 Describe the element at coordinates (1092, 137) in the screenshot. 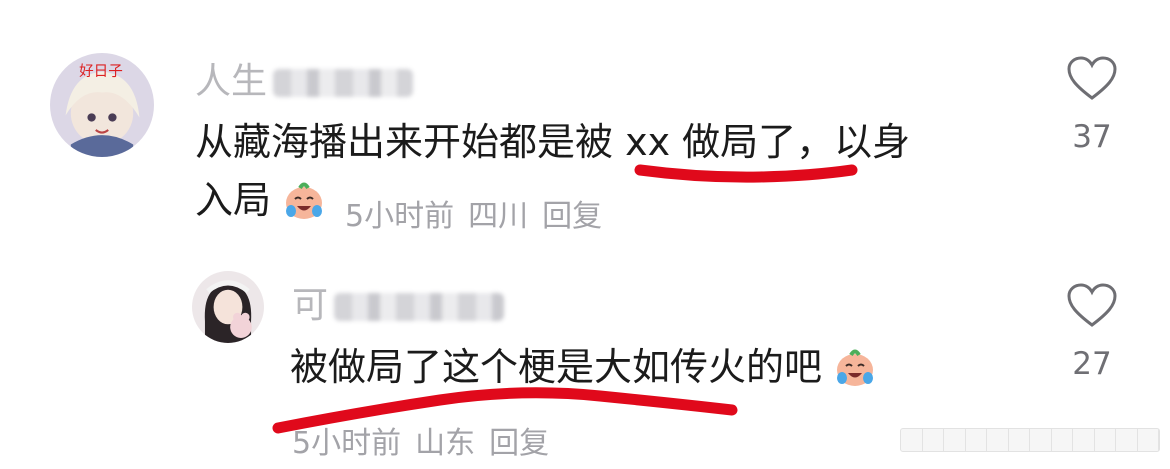

I see `like-count: 37` at that location.